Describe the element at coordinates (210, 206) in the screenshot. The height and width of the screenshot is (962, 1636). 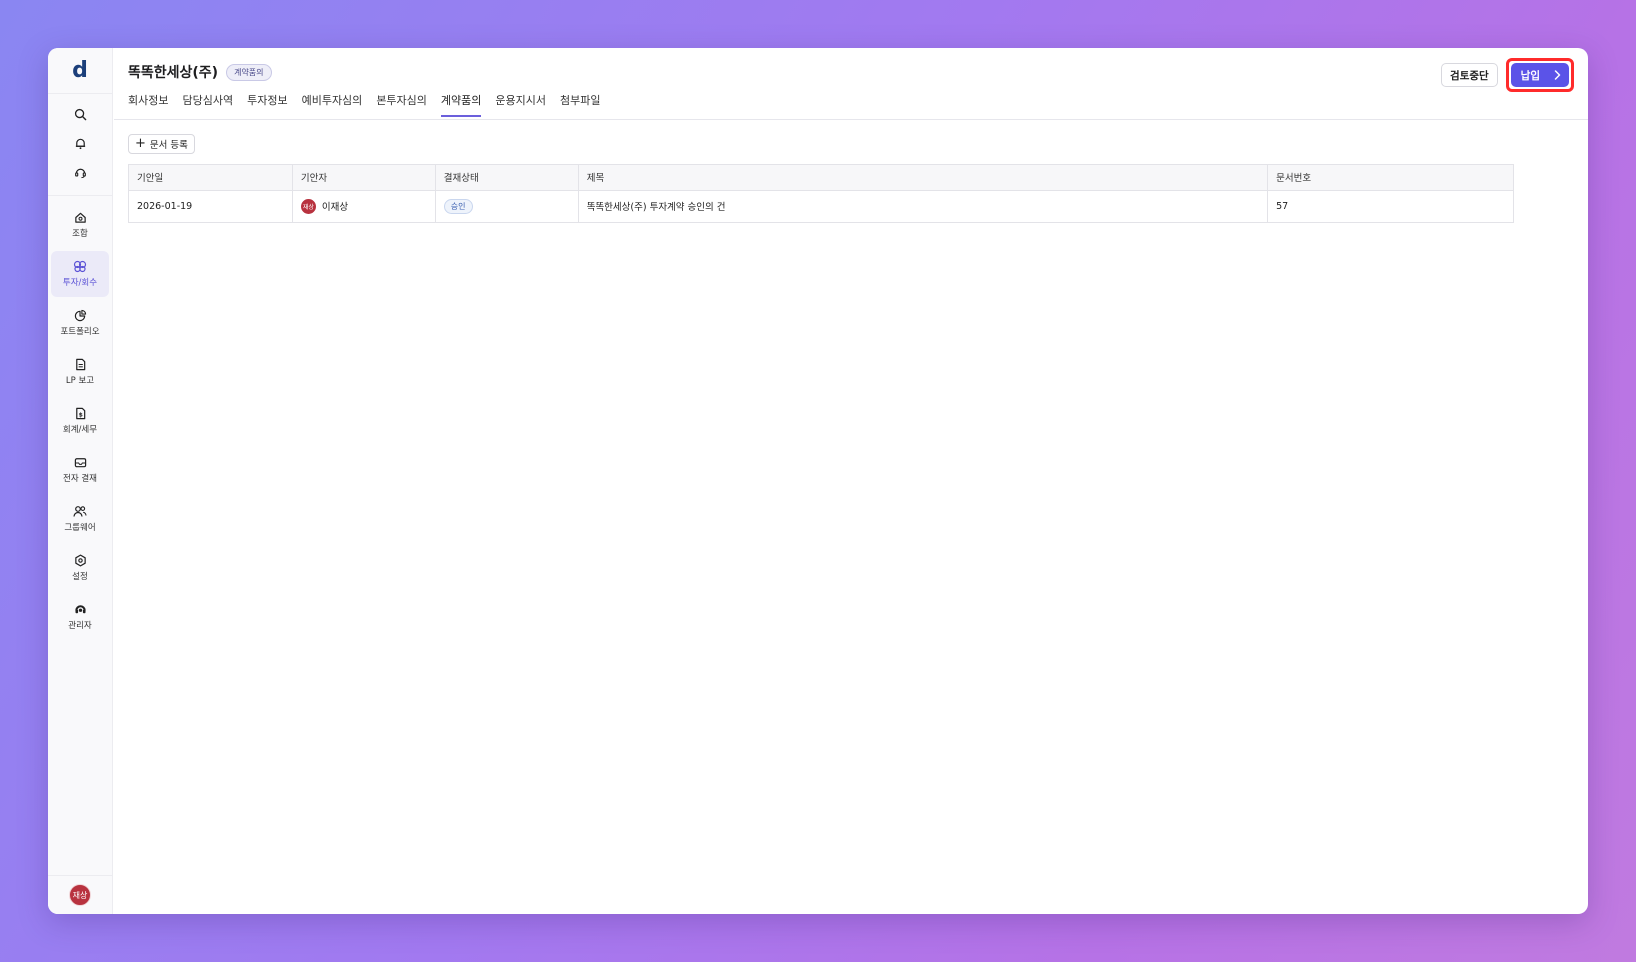
I see `cell-date: 2026-01-19` at that location.